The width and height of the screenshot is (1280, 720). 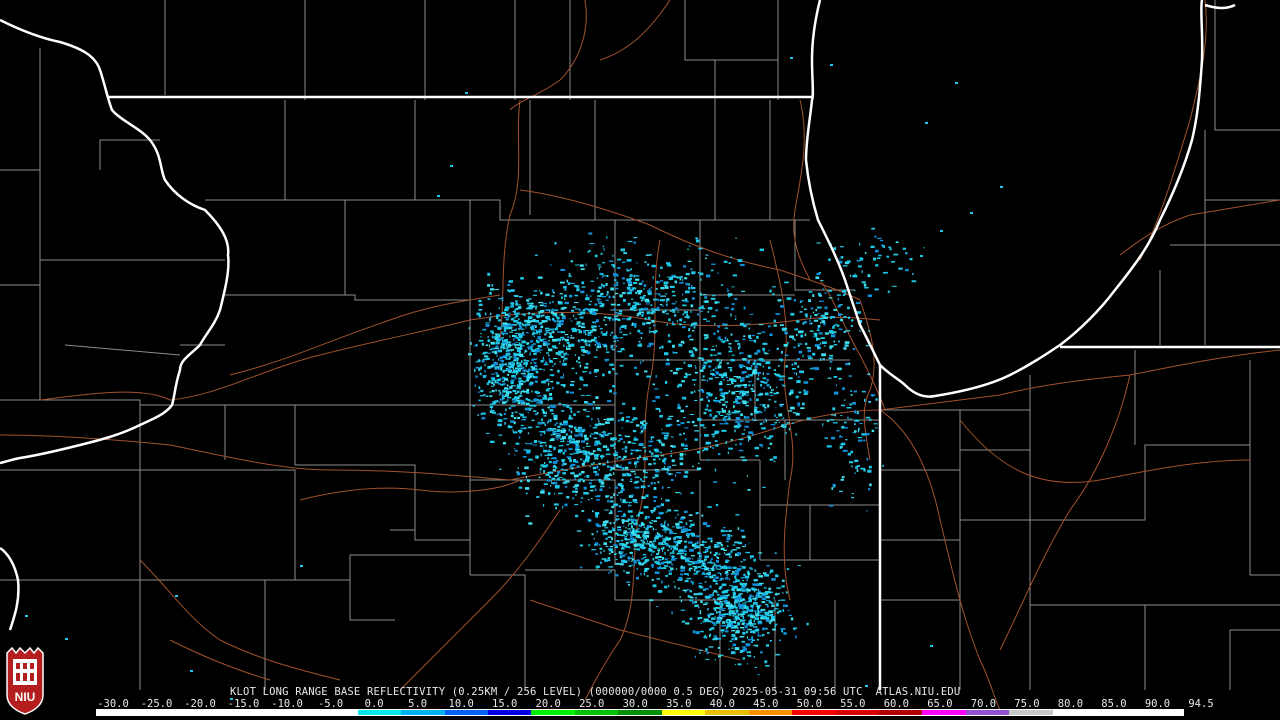 What do you see at coordinates (466, 712) in the screenshot?
I see `colorbar-segment` at bounding box center [466, 712].